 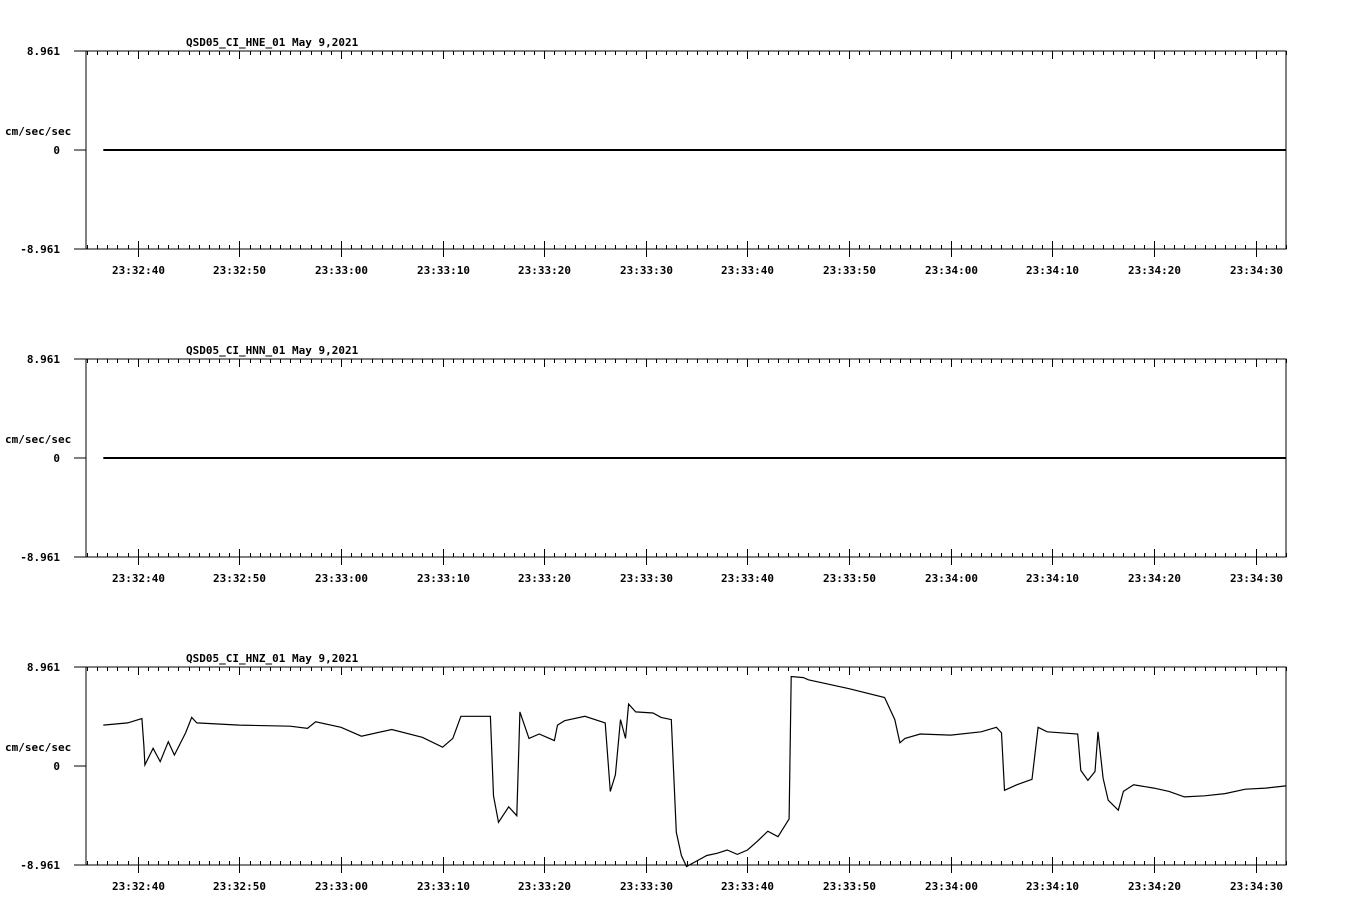 I want to click on panel-title: QSD05_CI_HNZ_01 May 9,2021, so click(x=272, y=658).